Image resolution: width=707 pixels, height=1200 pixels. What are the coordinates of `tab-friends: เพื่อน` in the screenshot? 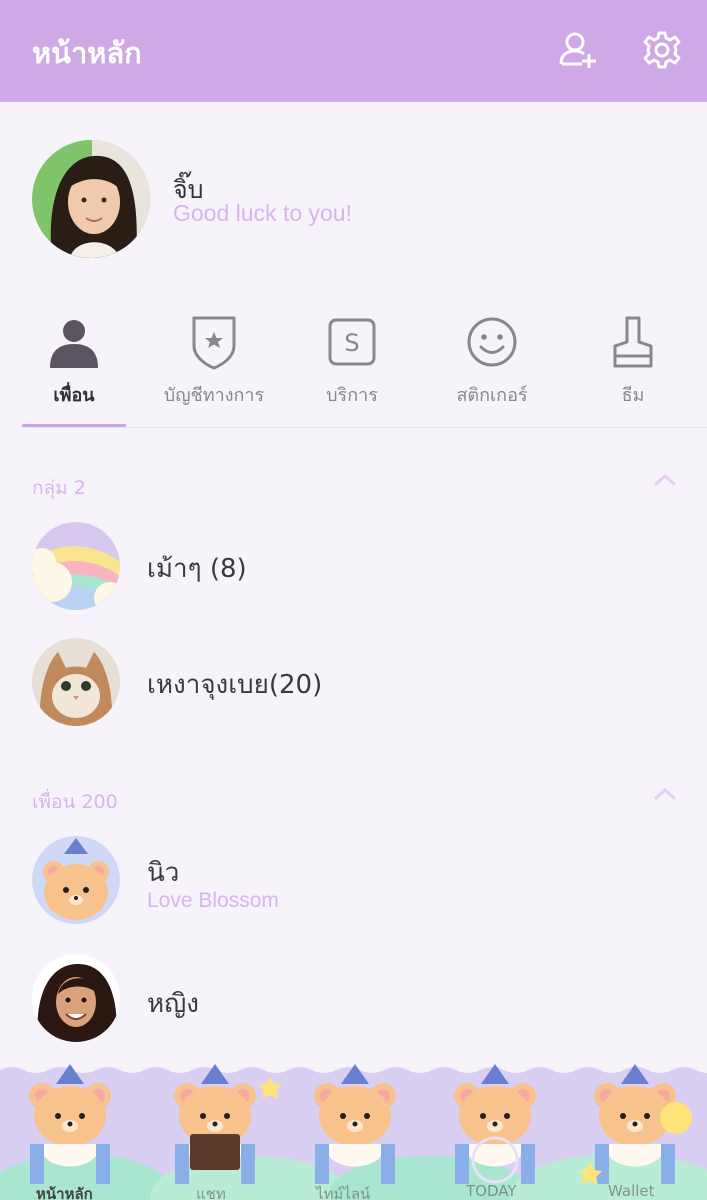 It's located at (74, 364).